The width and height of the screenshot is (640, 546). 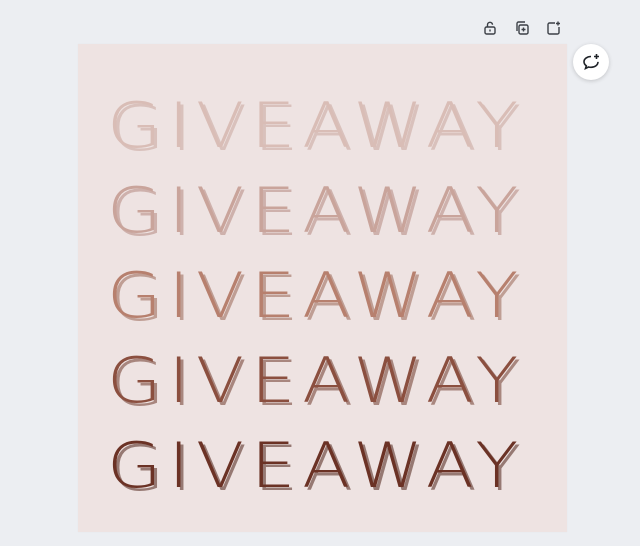 I want to click on add-page-icon, so click(x=553, y=28).